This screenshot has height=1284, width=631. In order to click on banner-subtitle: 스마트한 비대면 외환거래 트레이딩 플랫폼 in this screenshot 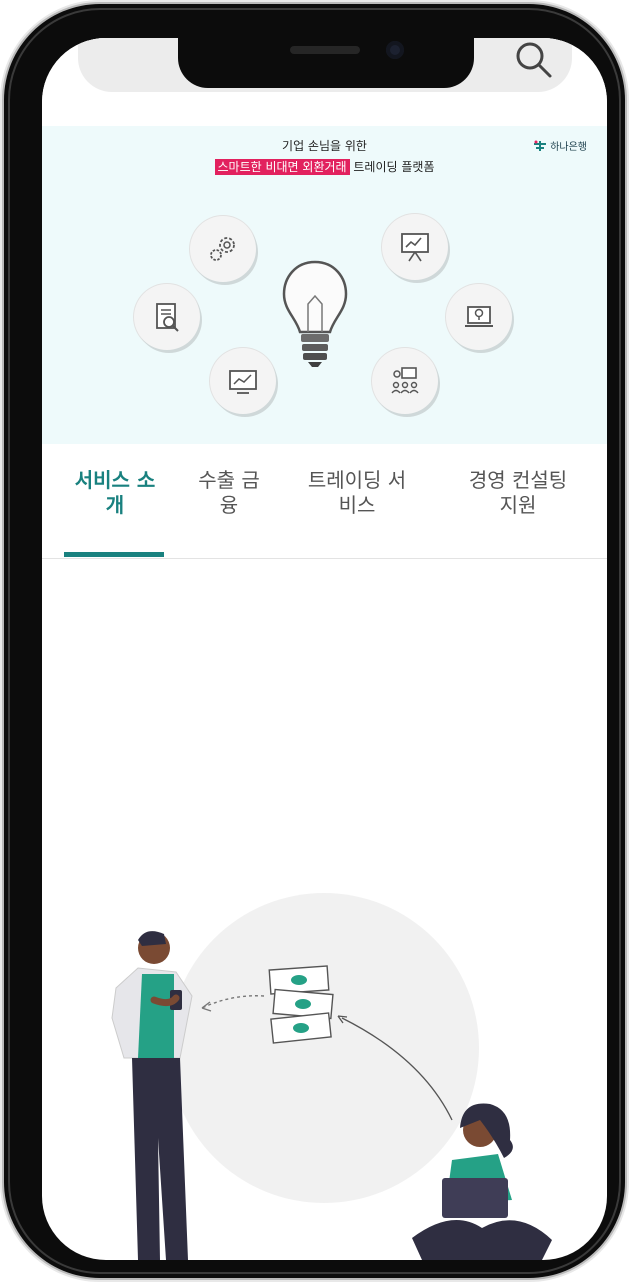, I will do `click(324, 167)`.